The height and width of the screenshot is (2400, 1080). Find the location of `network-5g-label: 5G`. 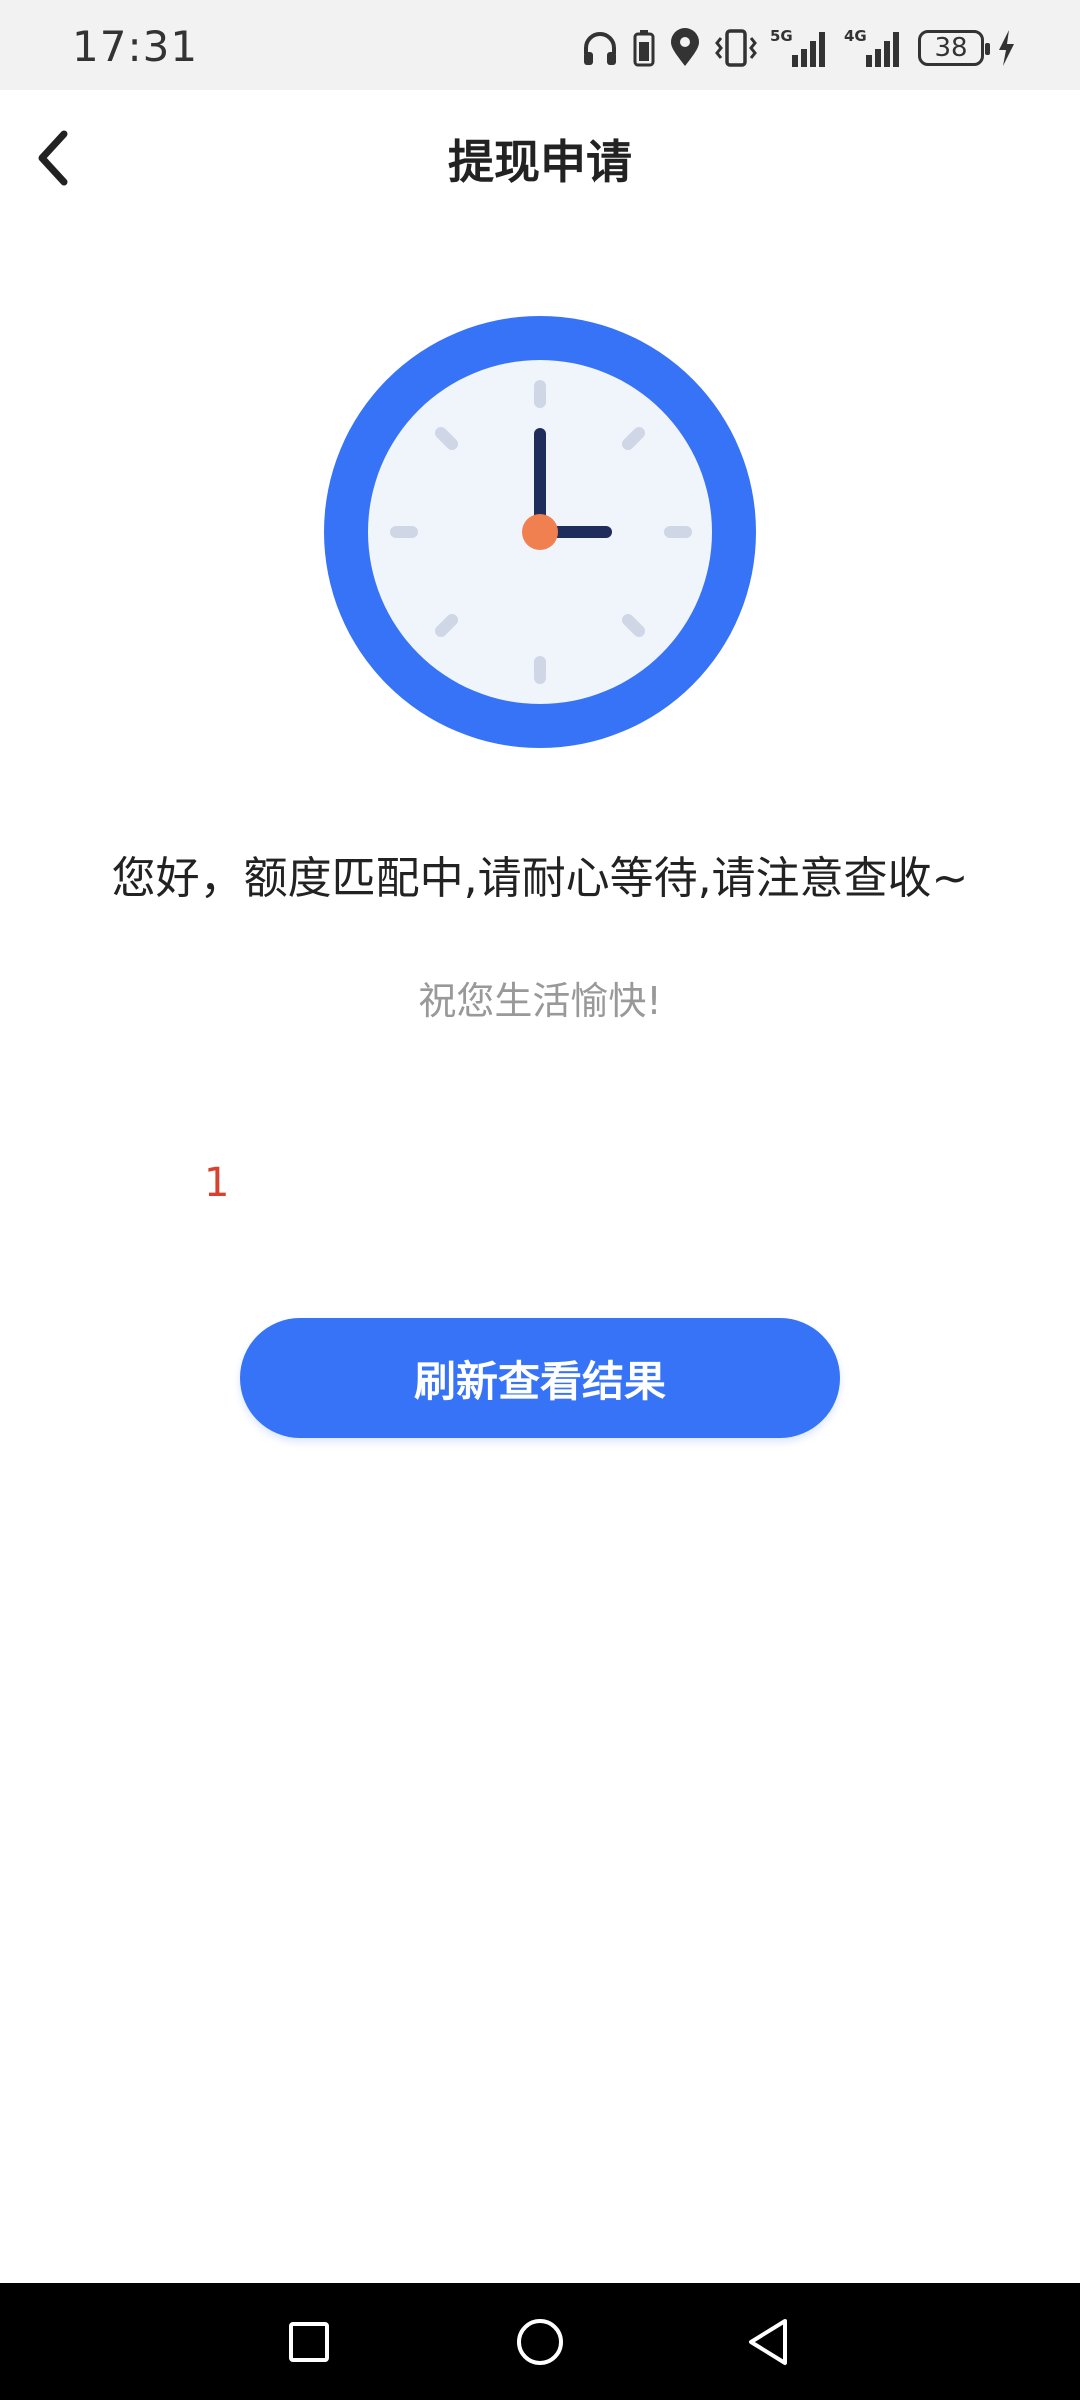

network-5g-label: 5G is located at coordinates (781, 36).